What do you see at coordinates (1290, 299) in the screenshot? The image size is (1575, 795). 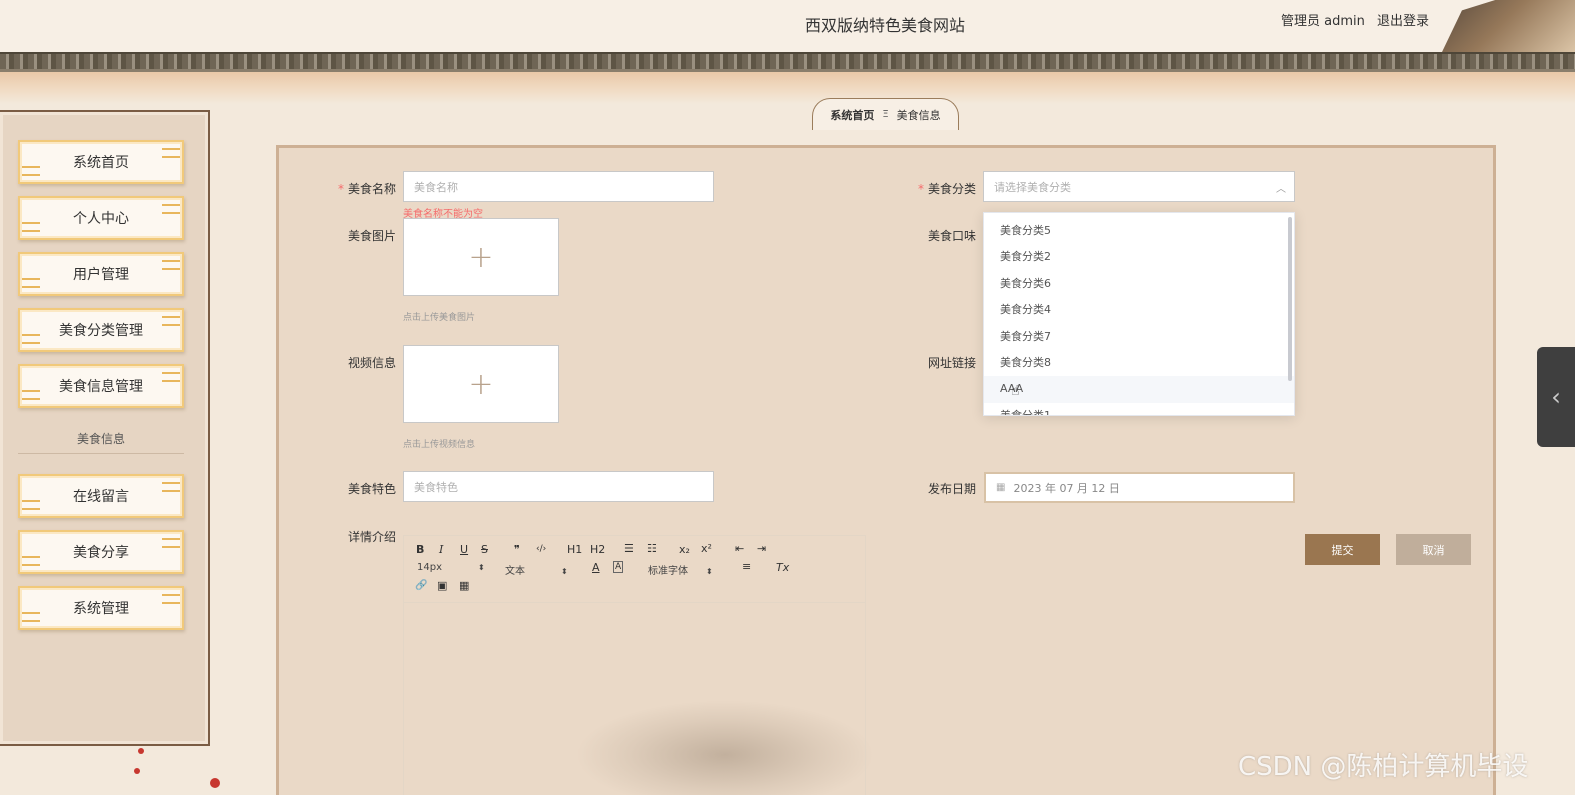 I see `dropdown-scrollbar` at bounding box center [1290, 299].